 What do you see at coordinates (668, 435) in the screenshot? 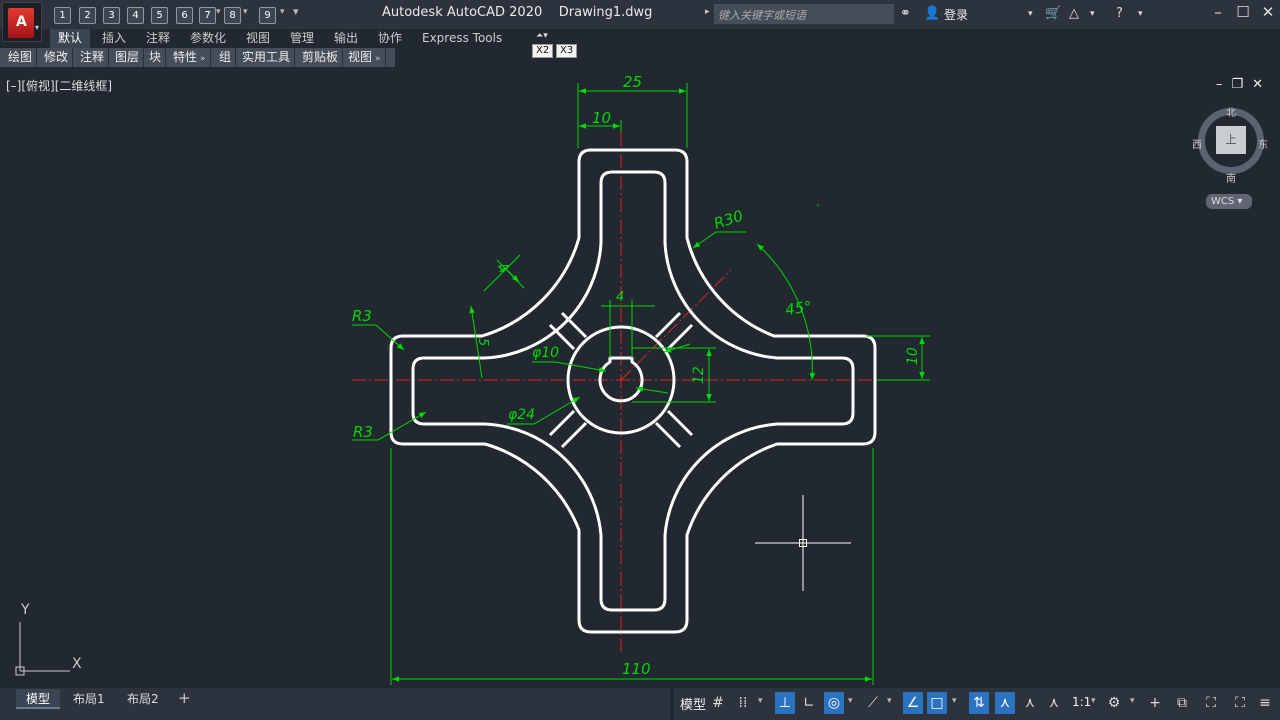
I see `rib-se-b` at bounding box center [668, 435].